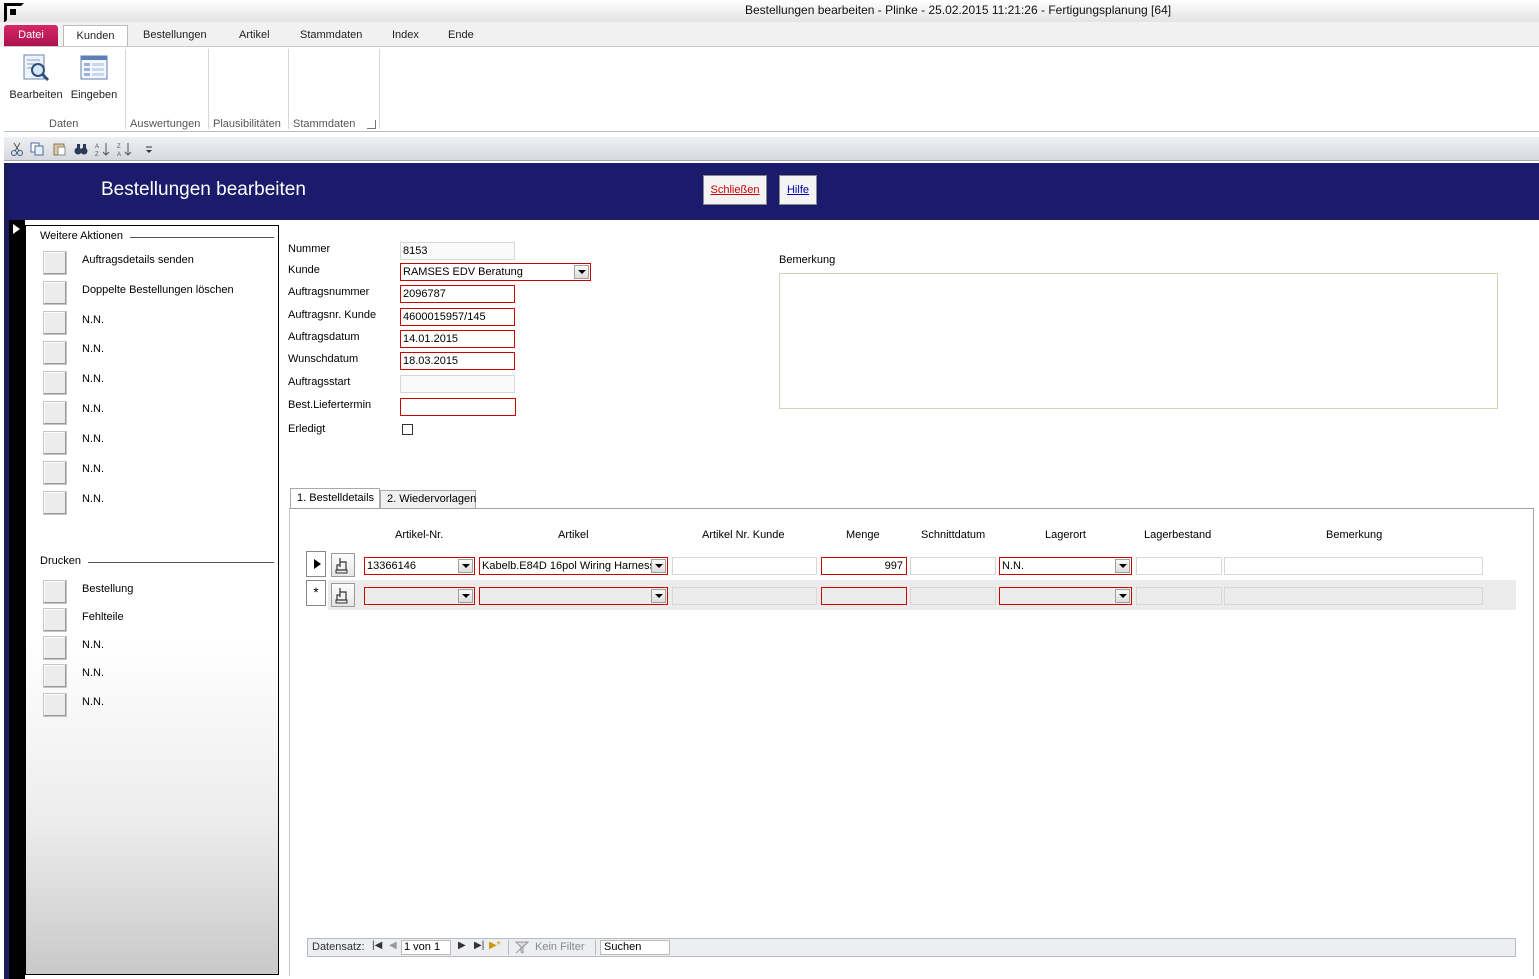  What do you see at coordinates (461, 36) in the screenshot?
I see `tab-ende: Ende` at bounding box center [461, 36].